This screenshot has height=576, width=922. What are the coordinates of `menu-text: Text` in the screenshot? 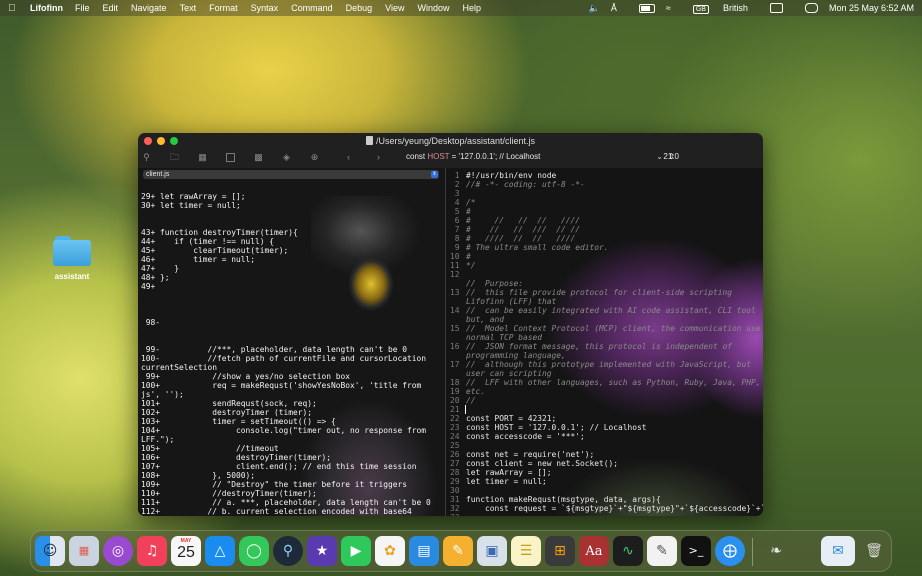 It's located at (188, 8).